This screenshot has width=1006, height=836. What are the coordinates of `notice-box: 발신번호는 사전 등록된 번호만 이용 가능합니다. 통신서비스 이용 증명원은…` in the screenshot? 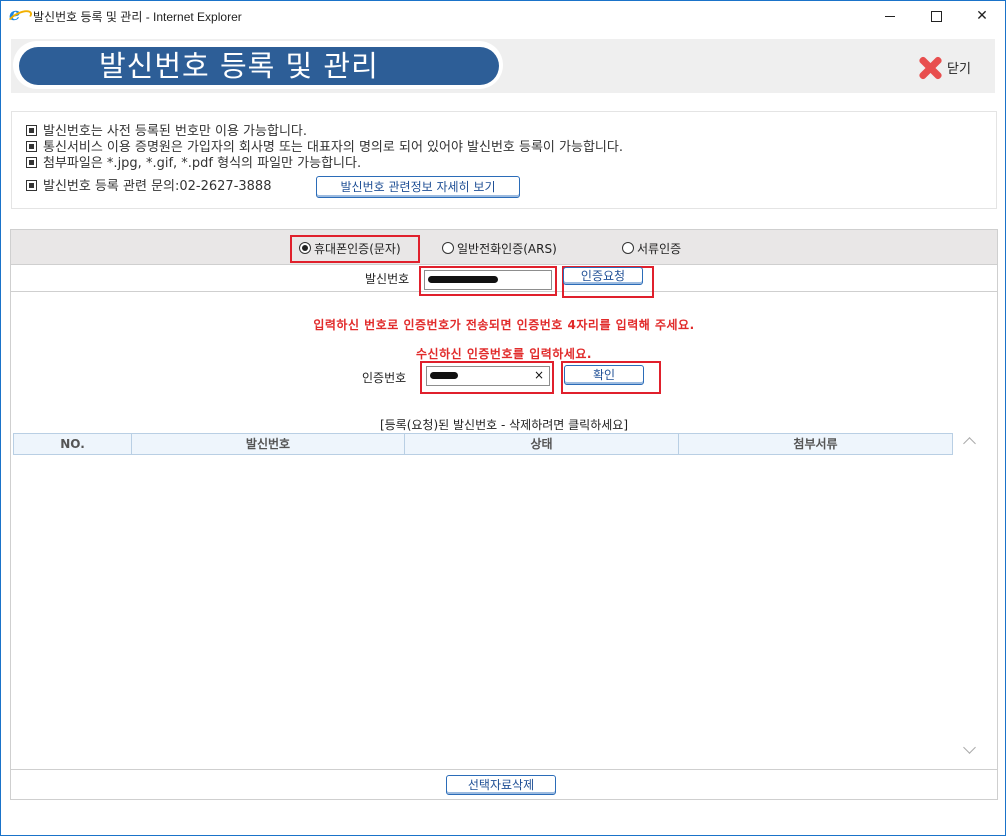 It's located at (504, 160).